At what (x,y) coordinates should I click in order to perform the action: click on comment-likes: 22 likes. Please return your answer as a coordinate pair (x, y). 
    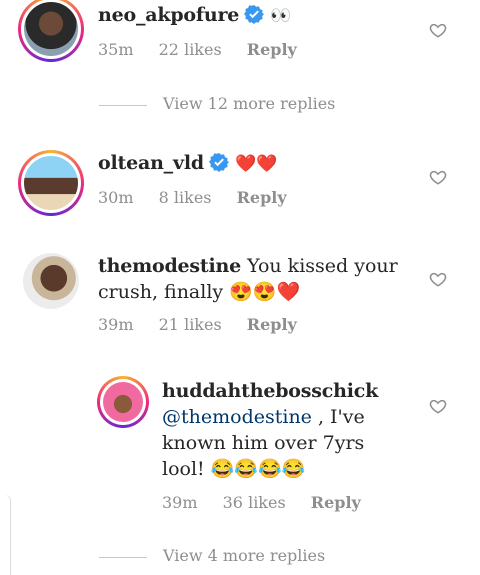
    Looking at the image, I should click on (190, 49).